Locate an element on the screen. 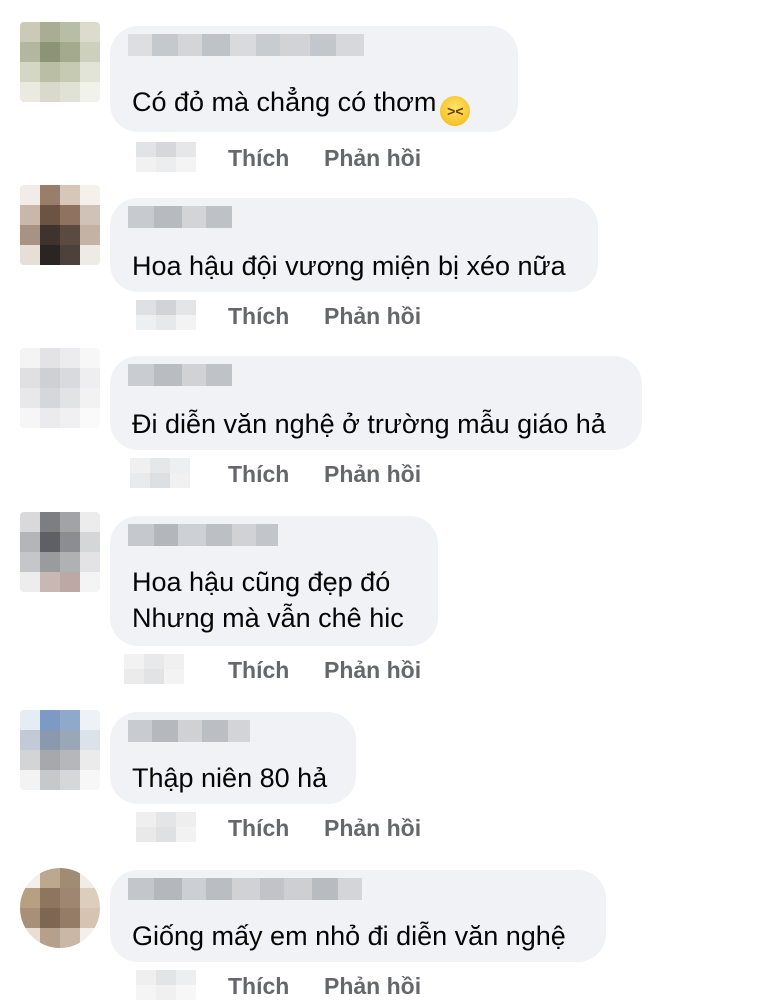 This screenshot has width=769, height=1004. comment-bubble: Giống mấy em nhỏ đi diễn văn nghệ is located at coordinates (358, 916).